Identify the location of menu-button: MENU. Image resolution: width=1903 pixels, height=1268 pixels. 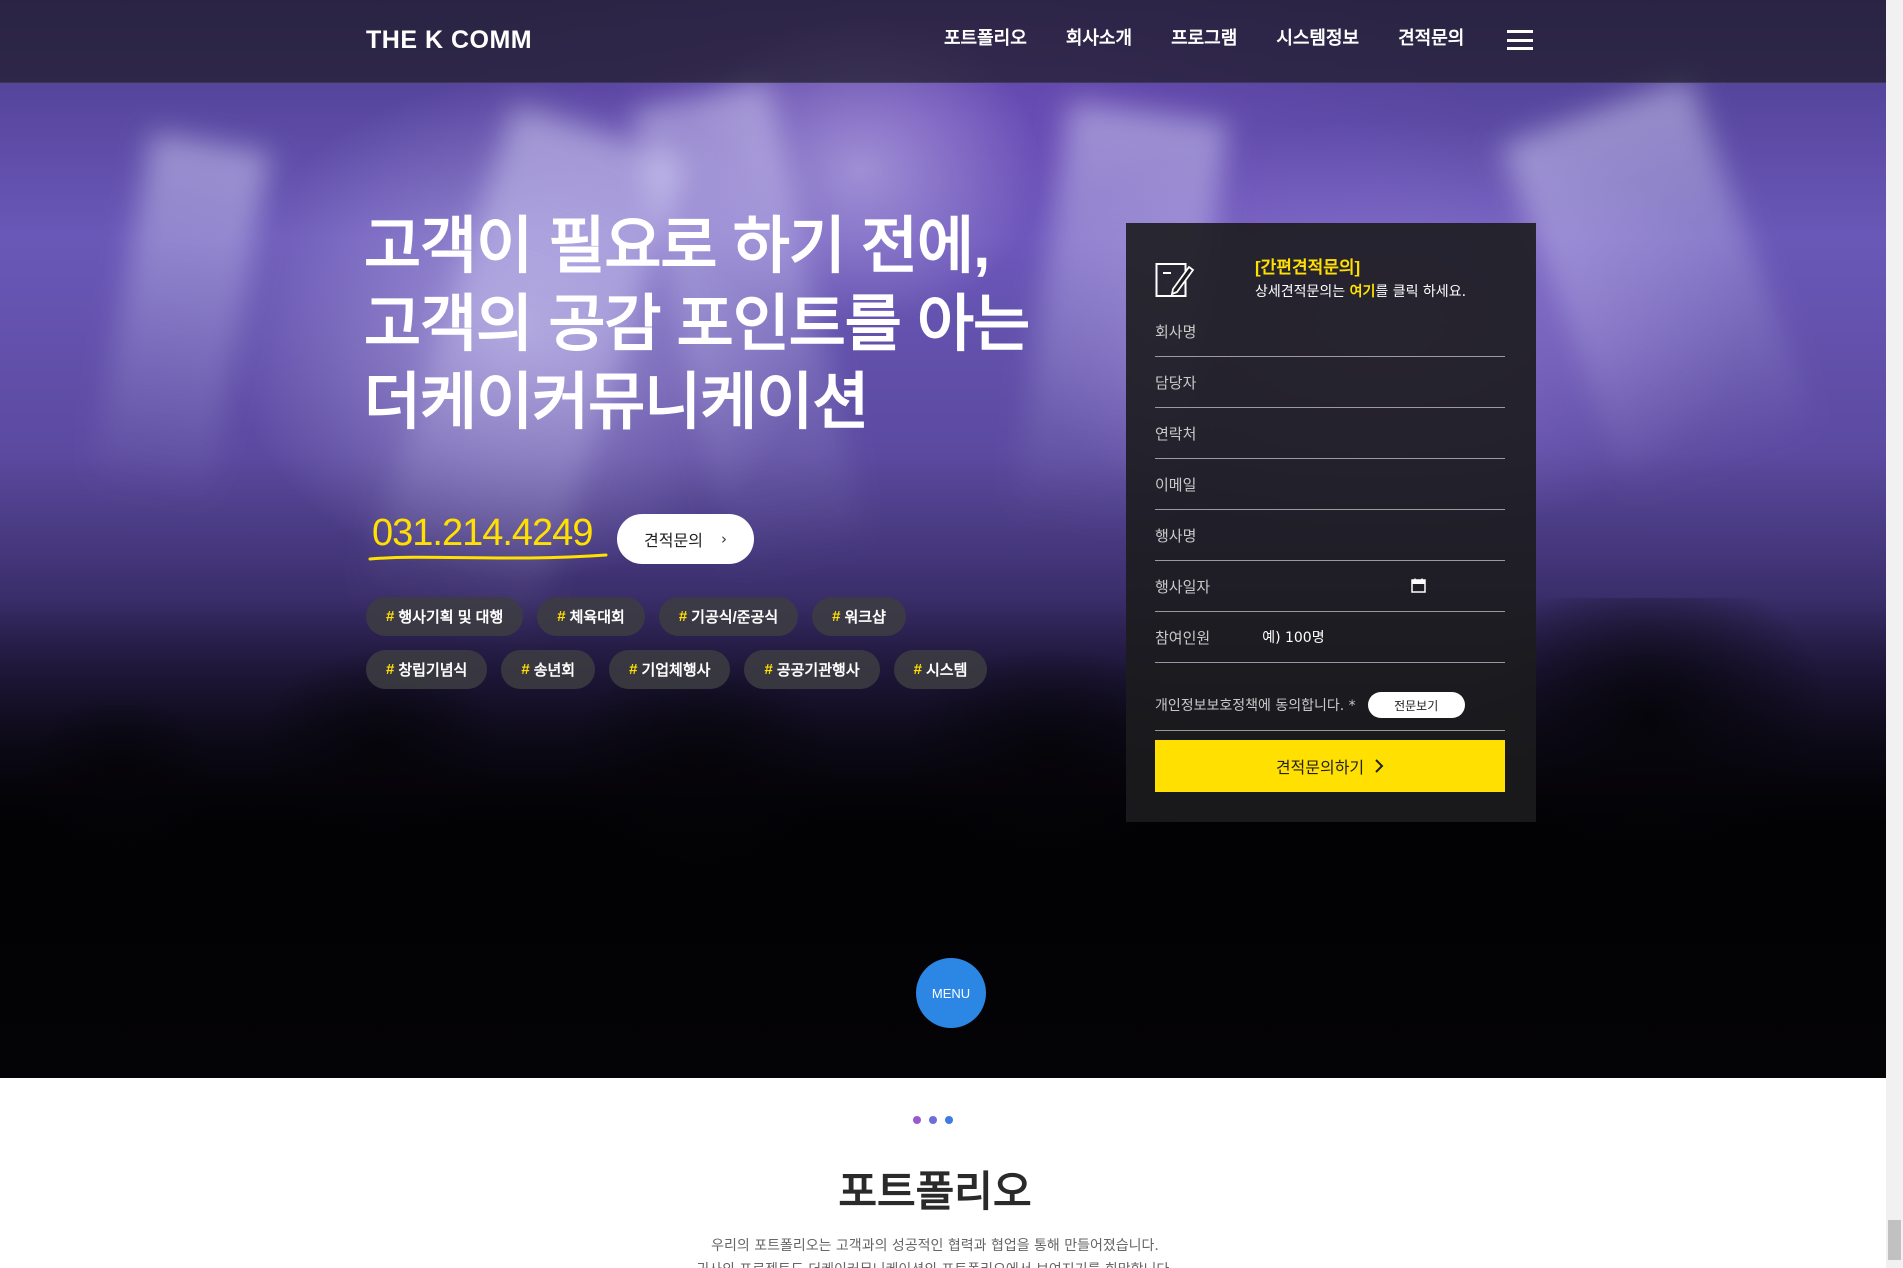
(951, 993).